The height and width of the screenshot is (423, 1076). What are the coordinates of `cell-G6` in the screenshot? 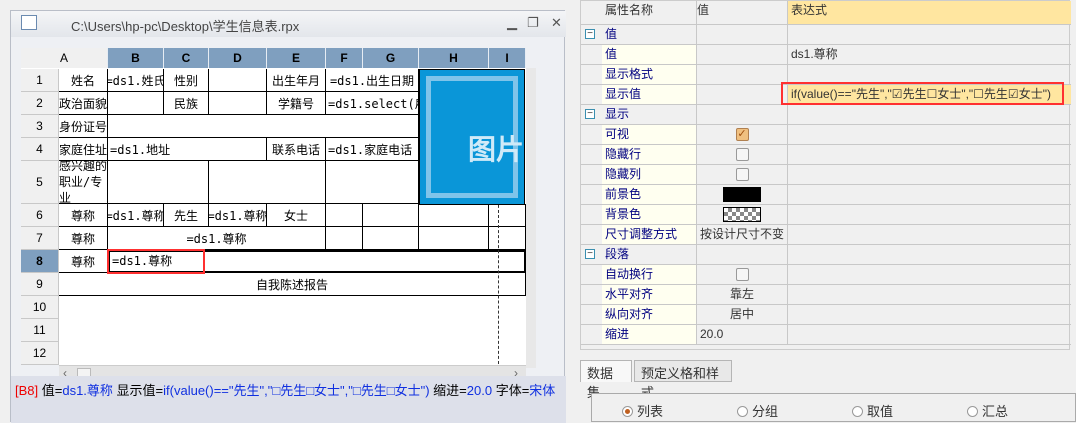 It's located at (391, 215).